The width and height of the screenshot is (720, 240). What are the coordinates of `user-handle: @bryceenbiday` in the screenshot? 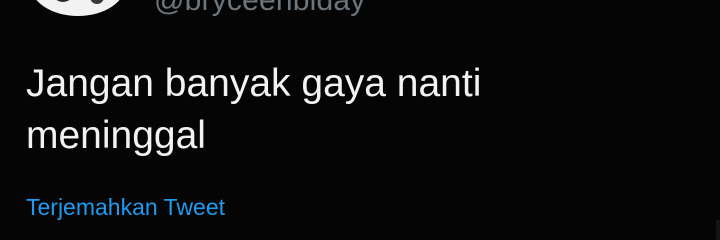 It's located at (260, 9).